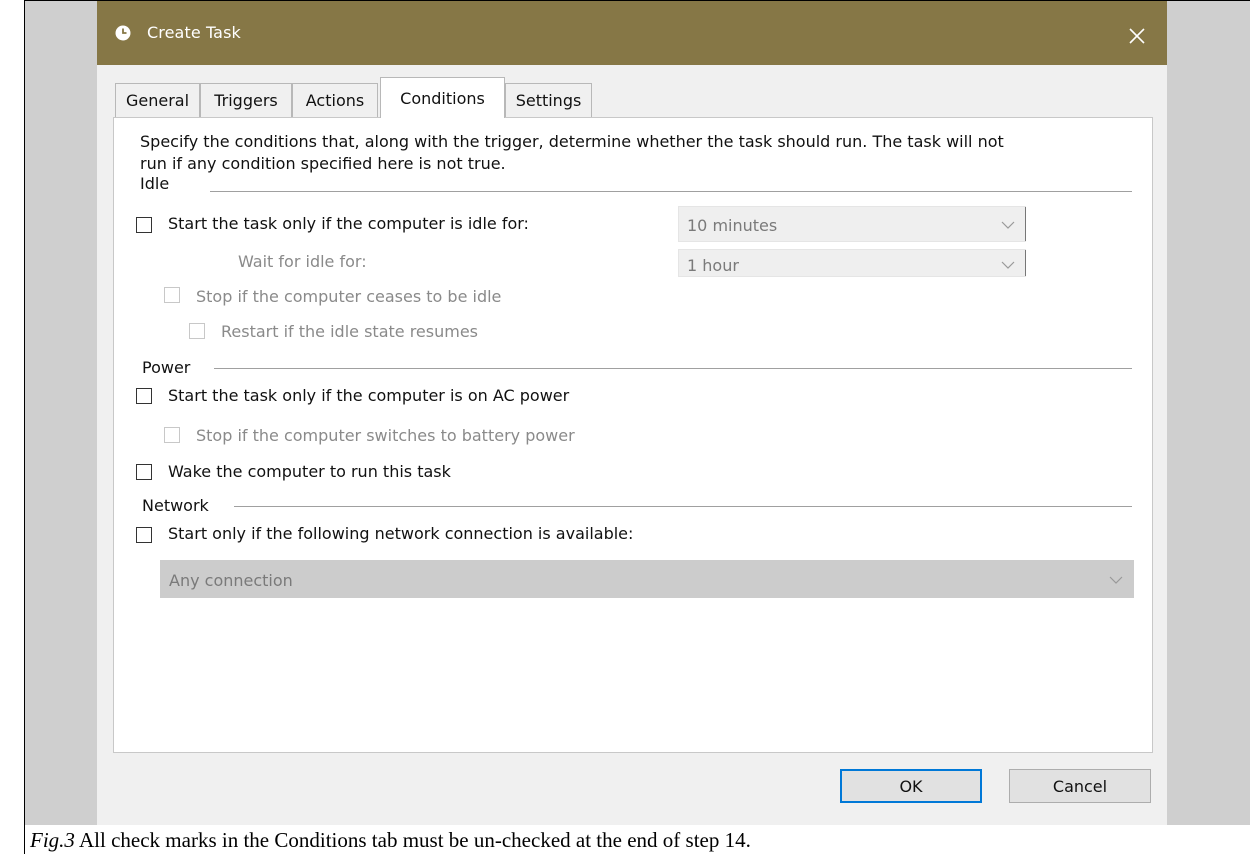 This screenshot has width=1250, height=854. I want to click on window-title: Create Task, so click(194, 32).